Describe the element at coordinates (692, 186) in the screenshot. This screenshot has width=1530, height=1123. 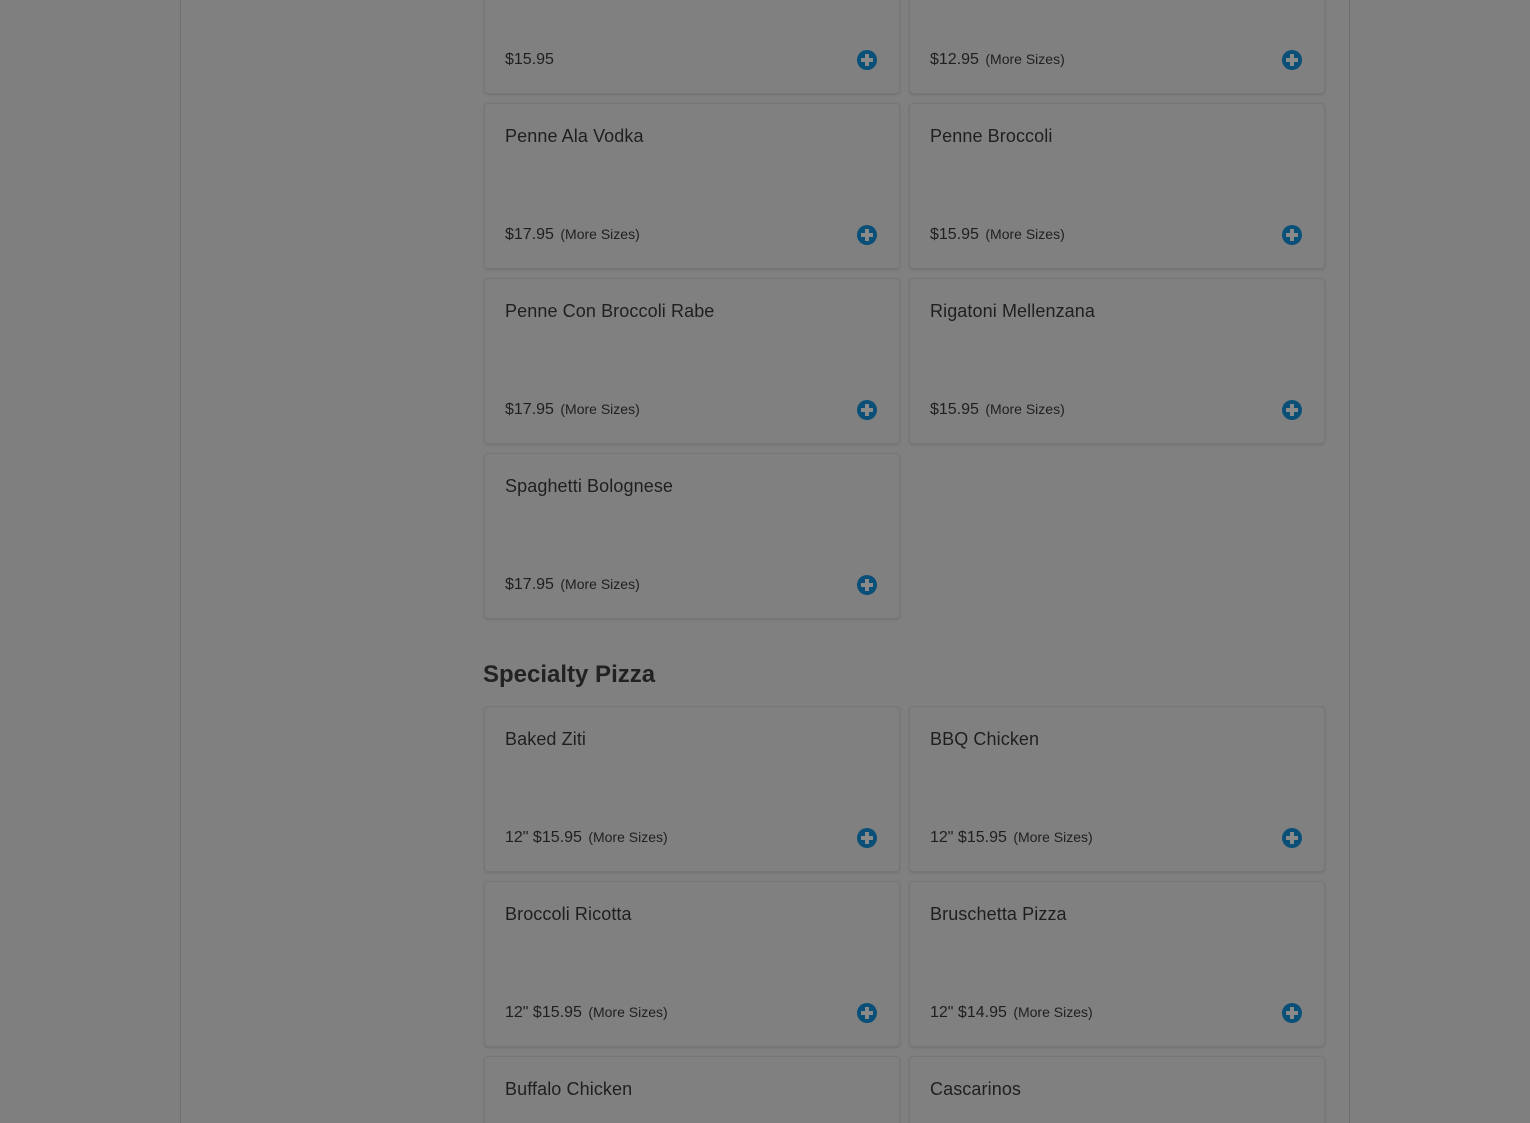
I see `menu-item-card: Penne Ala Vodka $17.95 (More Sizes)` at that location.